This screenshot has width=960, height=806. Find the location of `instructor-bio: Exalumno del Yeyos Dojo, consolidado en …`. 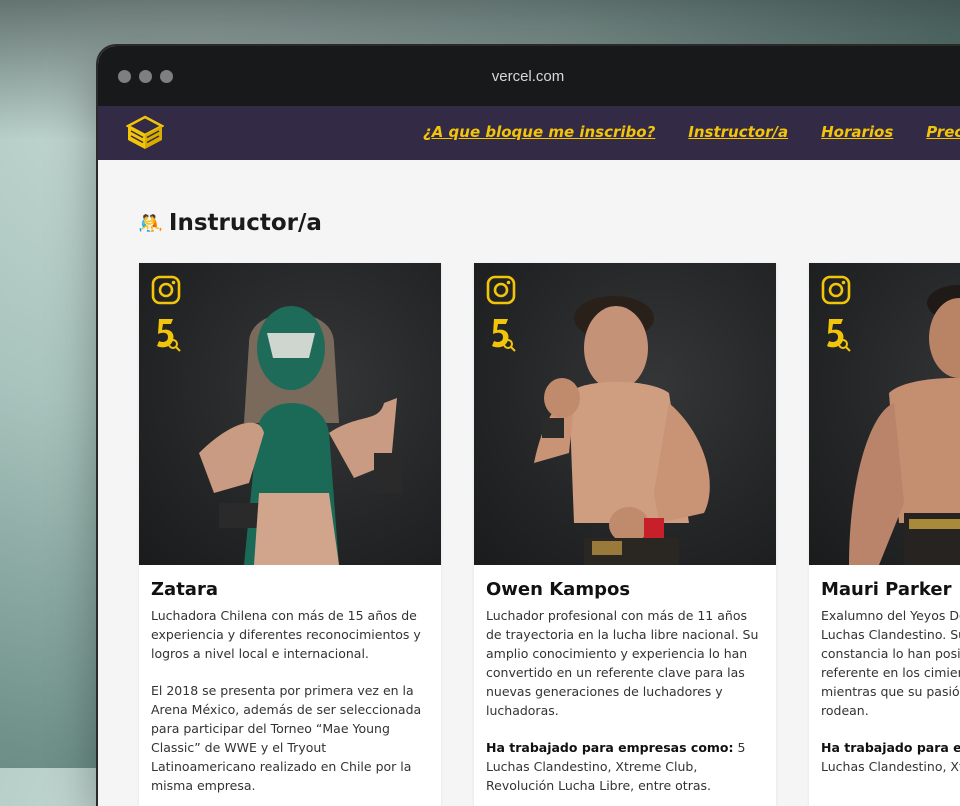

instructor-bio: Exalumno del Yeyos Dojo, consolidado en … is located at coordinates (890, 691).